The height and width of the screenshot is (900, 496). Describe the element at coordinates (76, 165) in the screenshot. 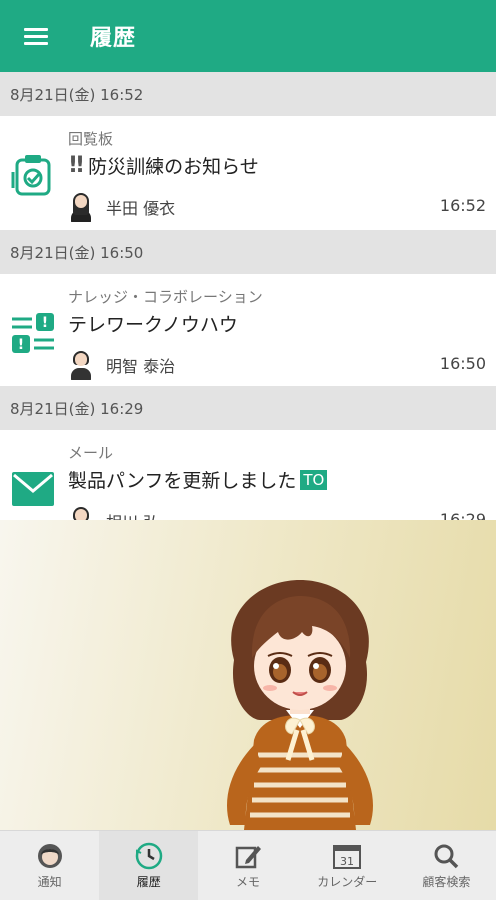

I see `important-icon: !!` at that location.